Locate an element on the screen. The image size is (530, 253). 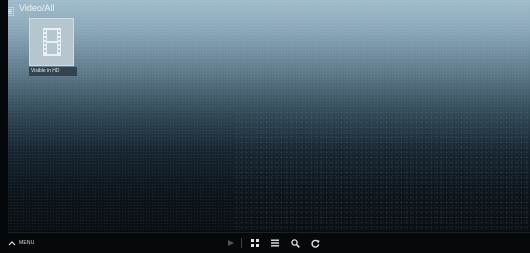
header-bar: Video/All is located at coordinates (267, 8).